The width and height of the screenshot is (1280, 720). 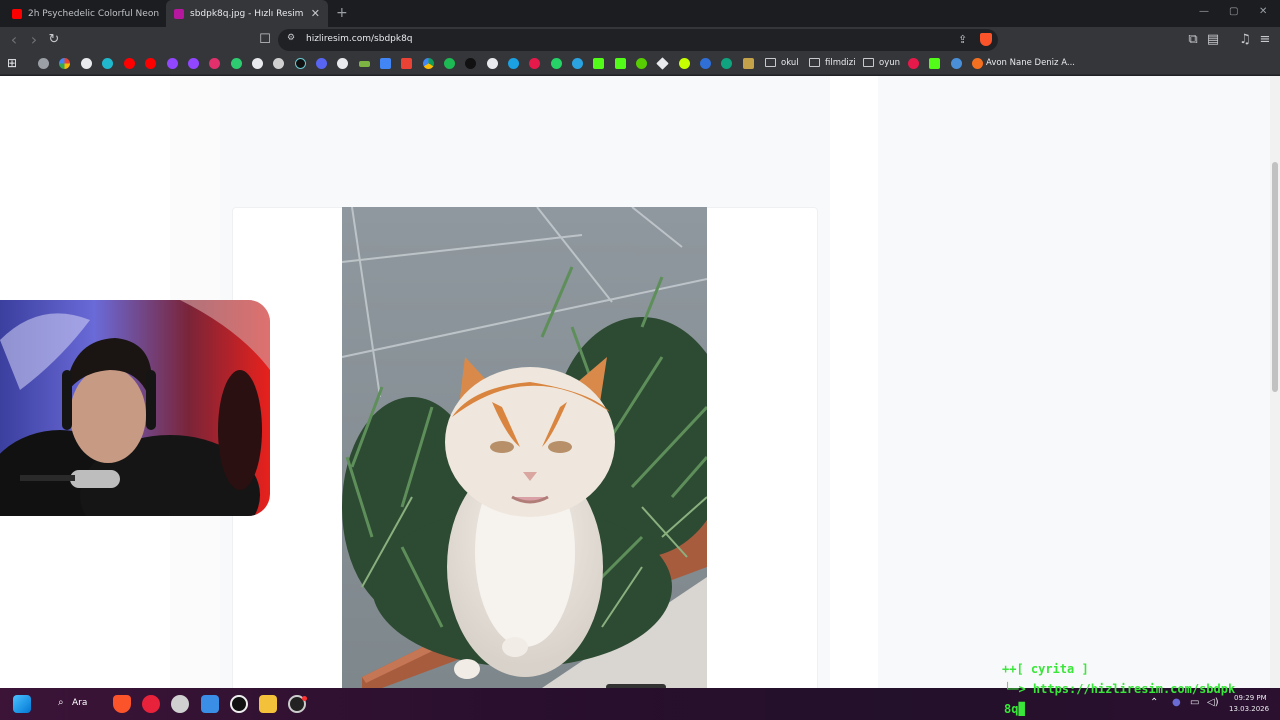 I want to click on sidebar-icon: ▤, so click(x=1213, y=40).